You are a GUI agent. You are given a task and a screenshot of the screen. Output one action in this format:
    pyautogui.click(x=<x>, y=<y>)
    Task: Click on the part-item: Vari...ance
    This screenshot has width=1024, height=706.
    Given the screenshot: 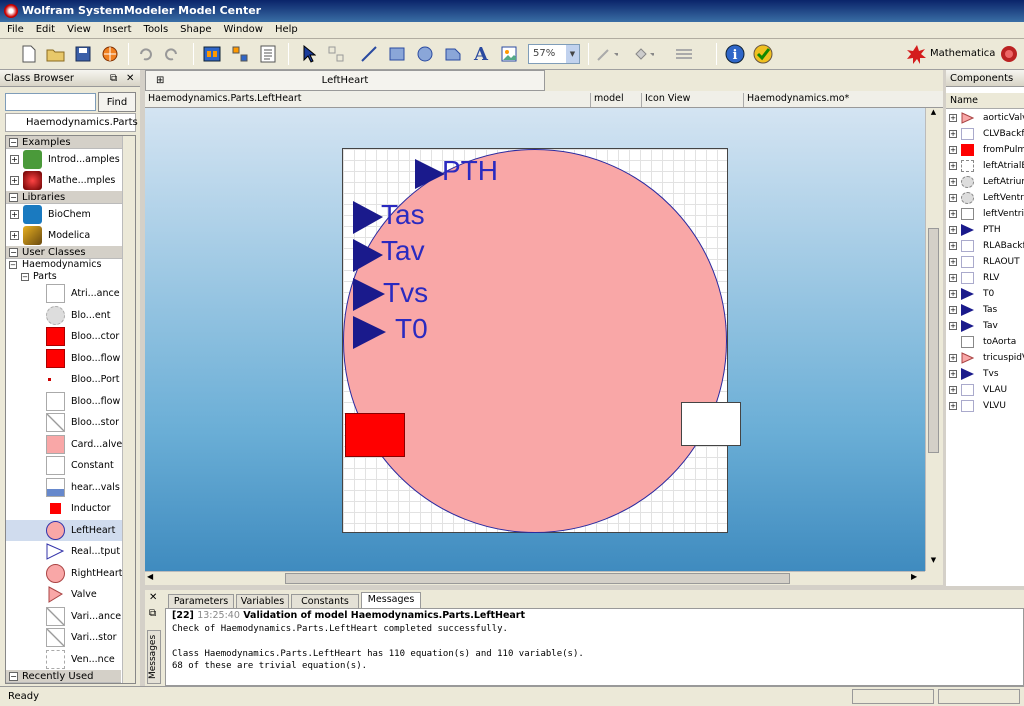 What is the action you would take?
    pyautogui.click(x=70, y=617)
    